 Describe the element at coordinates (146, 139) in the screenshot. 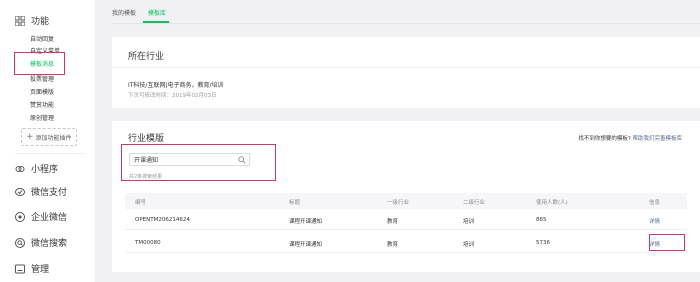

I see `templates-title: 行业模版` at that location.